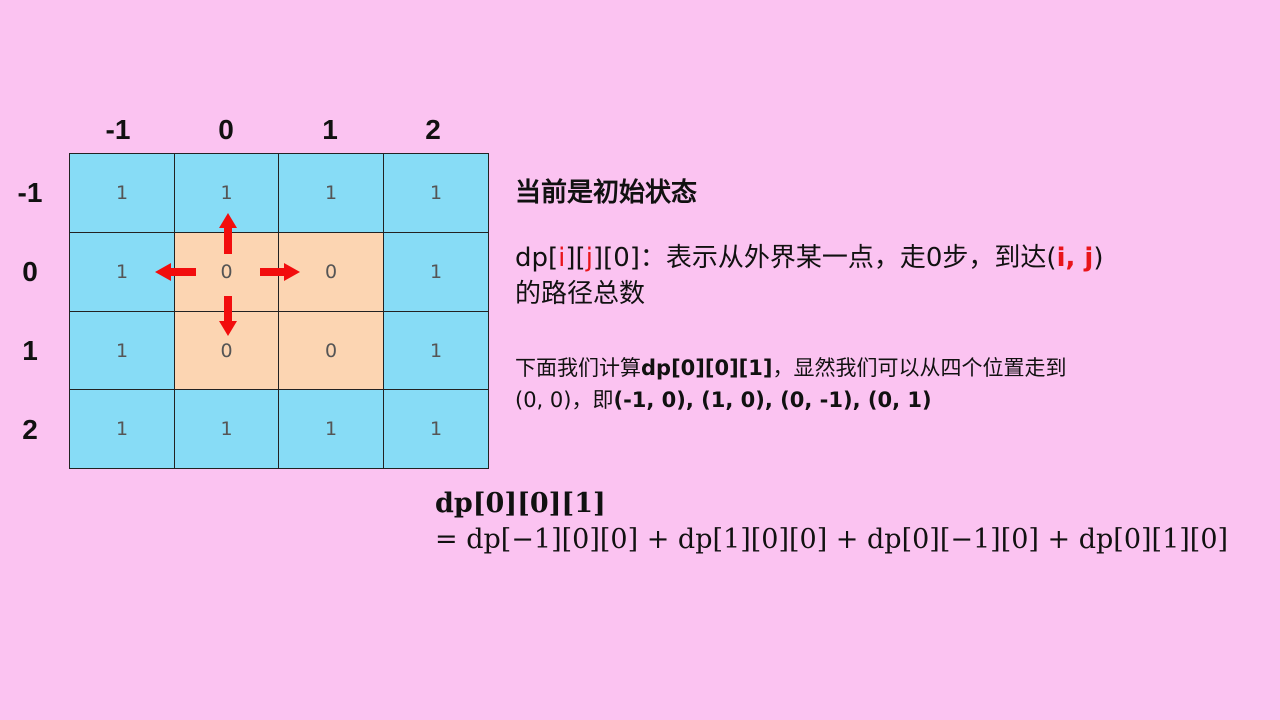 The image size is (1280, 720). I want to click on column-label: 1, so click(330, 129).